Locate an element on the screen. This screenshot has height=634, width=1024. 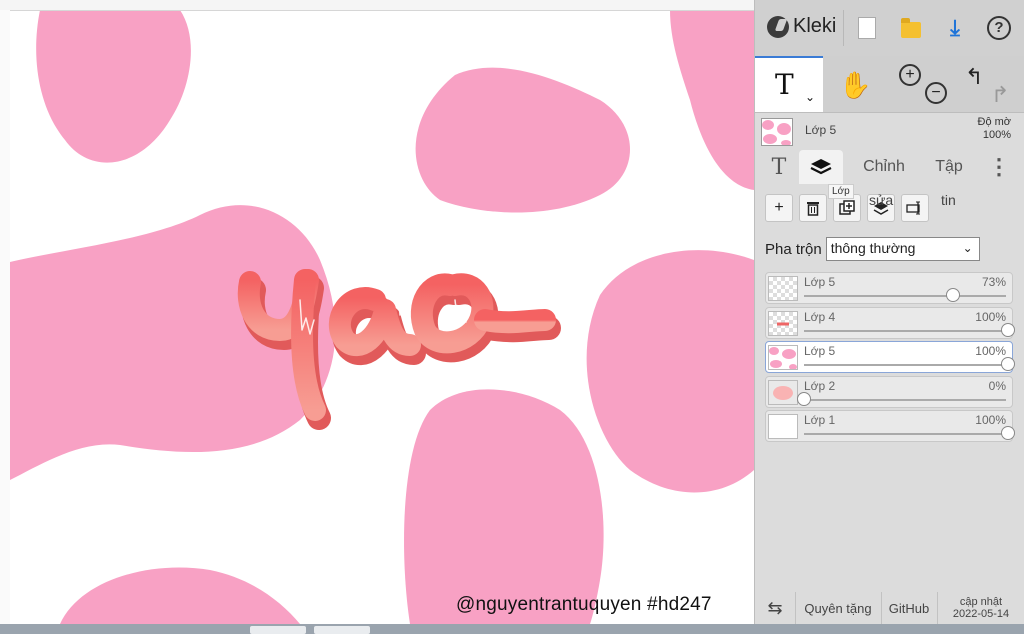
layer-opacity: 0% is located at coordinates (997, 385).